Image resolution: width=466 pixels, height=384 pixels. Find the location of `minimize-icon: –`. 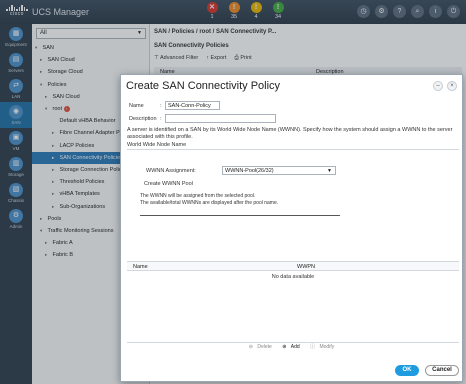

minimize-icon: – is located at coordinates (438, 86).